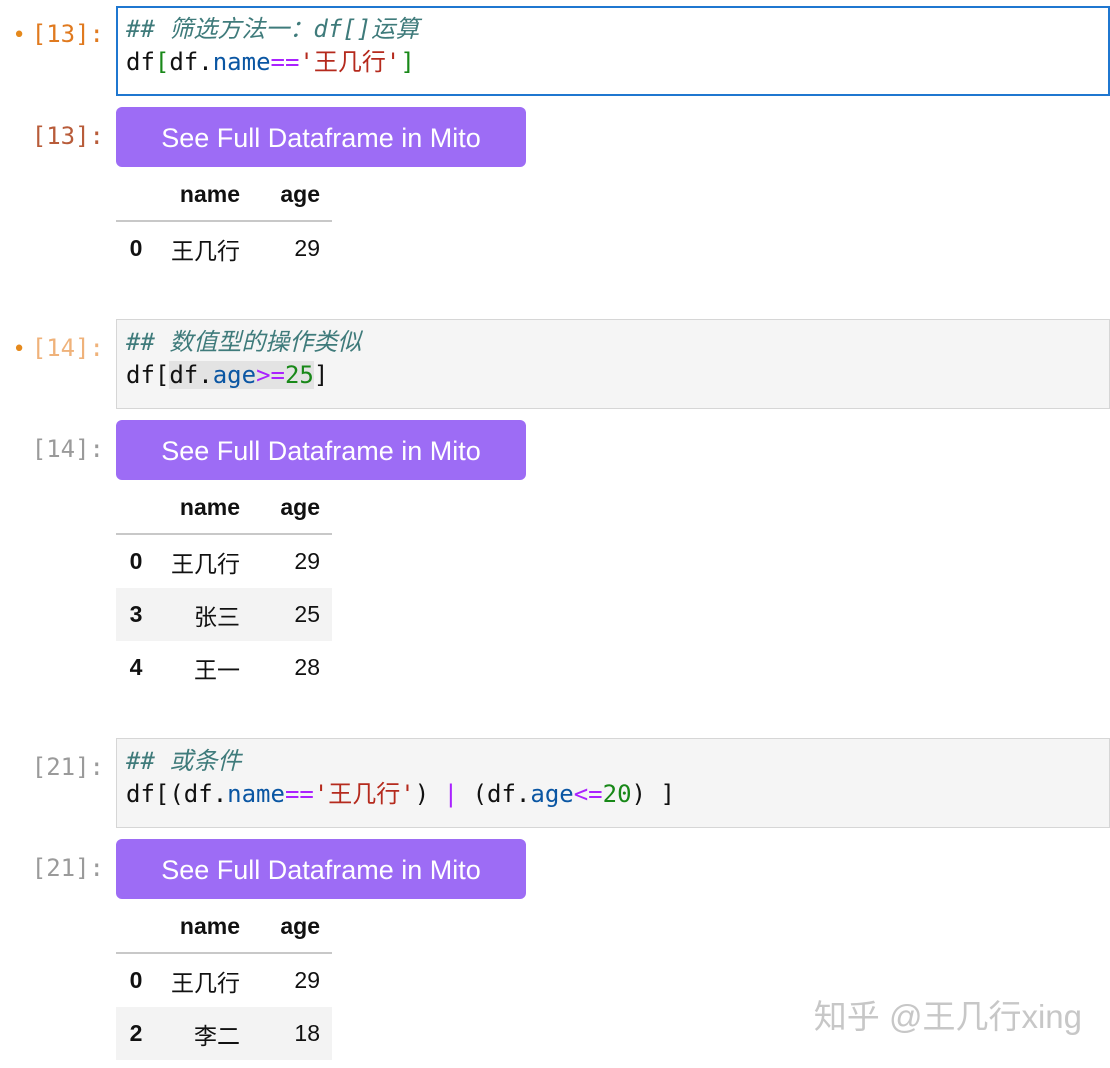 The width and height of the screenshot is (1110, 1068). Describe the element at coordinates (58, 348) in the screenshot. I see `input-prompt-14: • [14]:` at that location.